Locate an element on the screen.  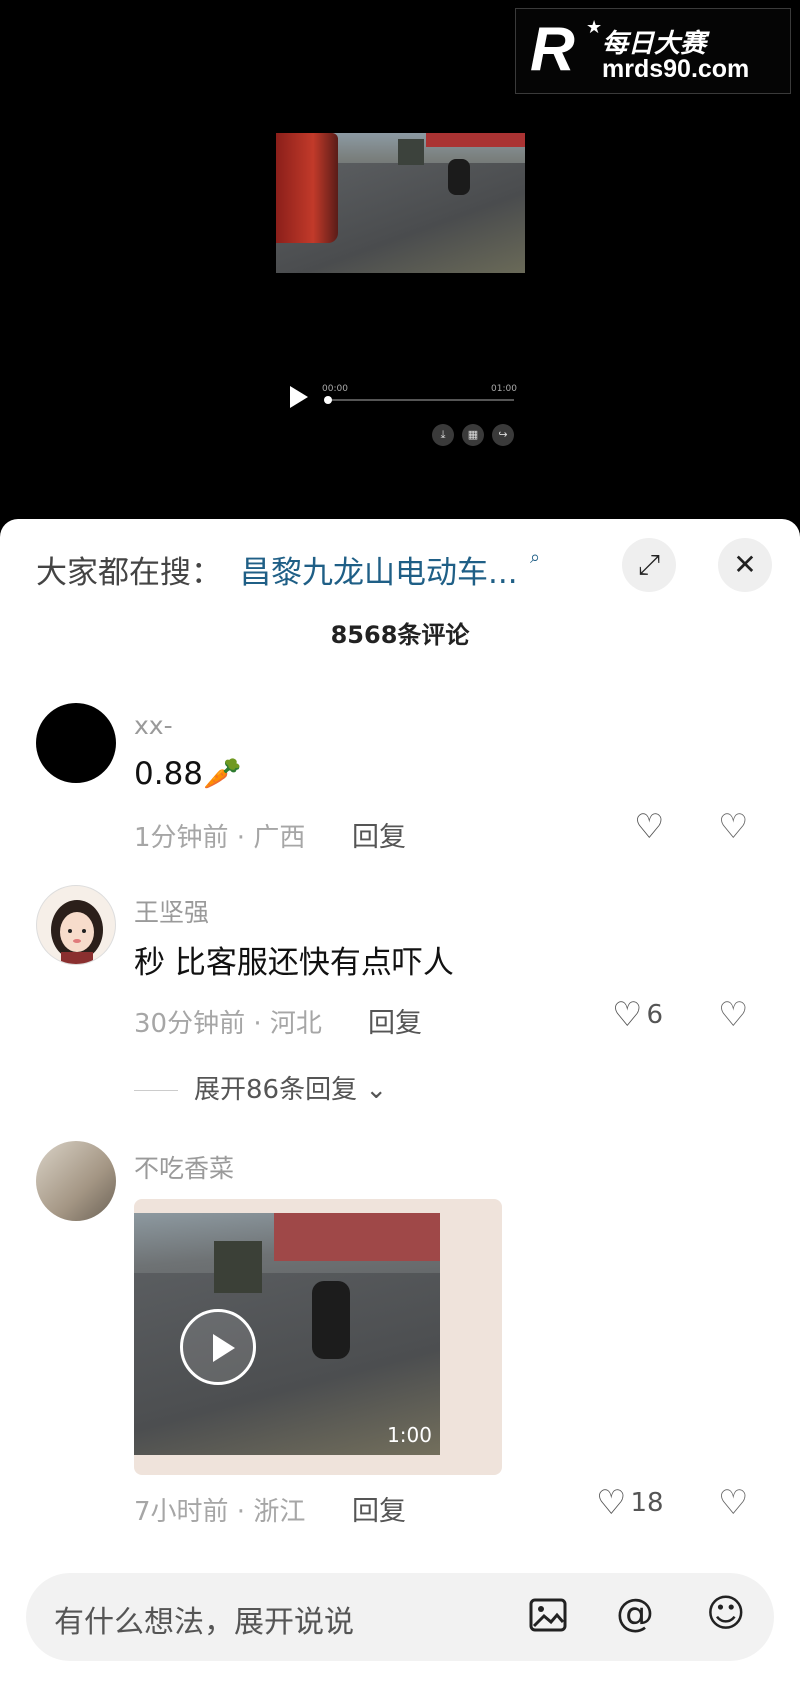
share-icon: ↪ is located at coordinates (503, 435).